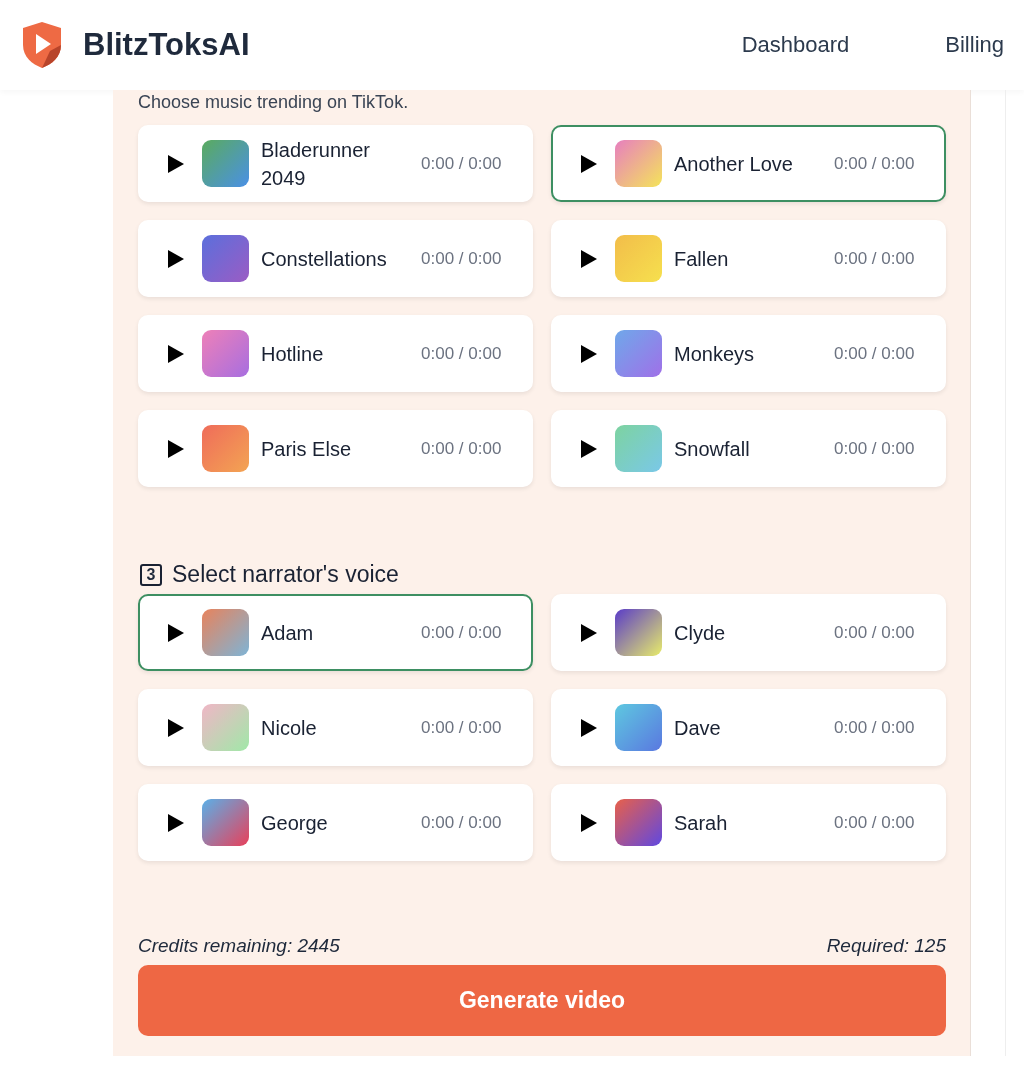  I want to click on music-track-card: Snowfall 0:00 / 0:00, so click(748, 448).